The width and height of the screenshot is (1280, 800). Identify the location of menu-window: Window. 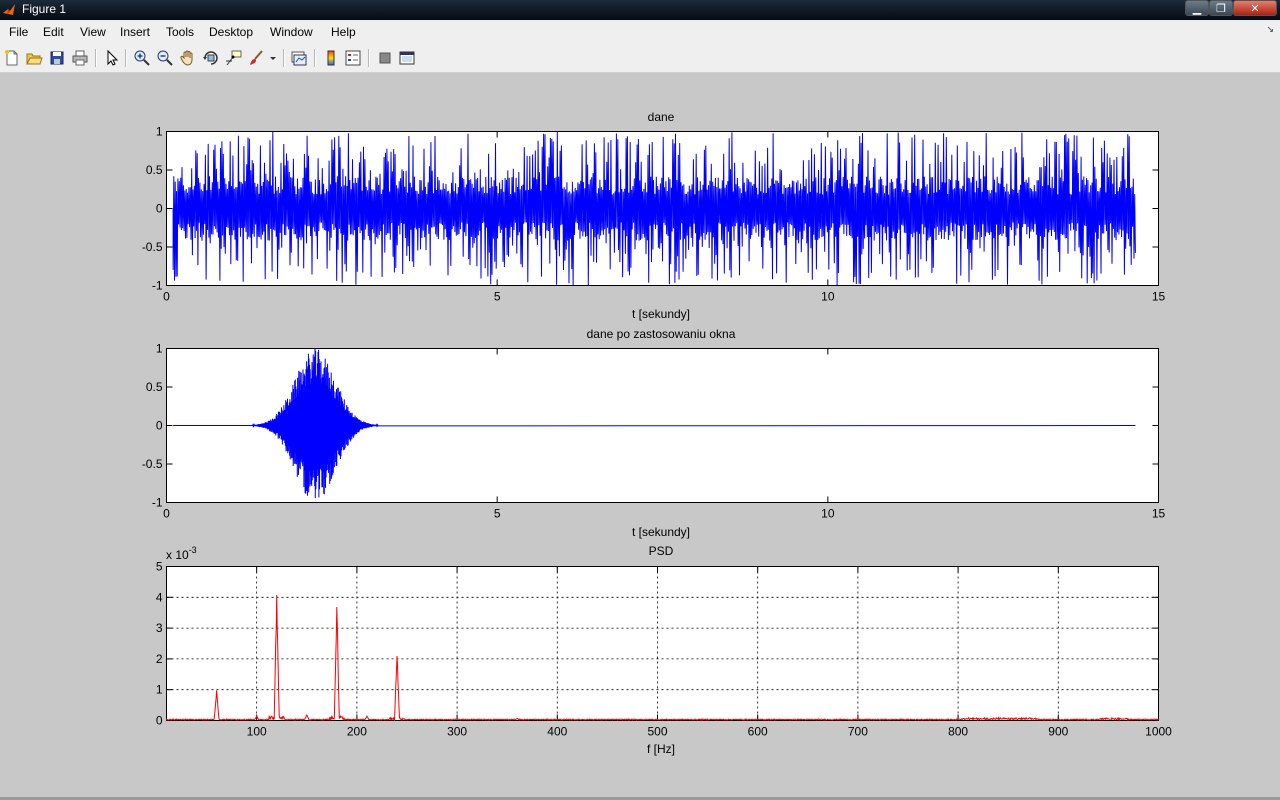
(291, 32).